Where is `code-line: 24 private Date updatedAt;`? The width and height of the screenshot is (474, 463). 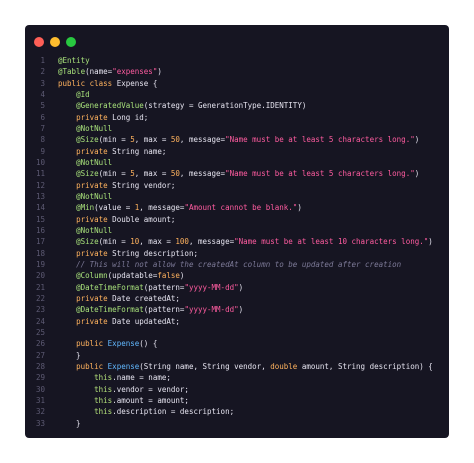
code-line: 24 private Date updatedAt; is located at coordinates (237, 321).